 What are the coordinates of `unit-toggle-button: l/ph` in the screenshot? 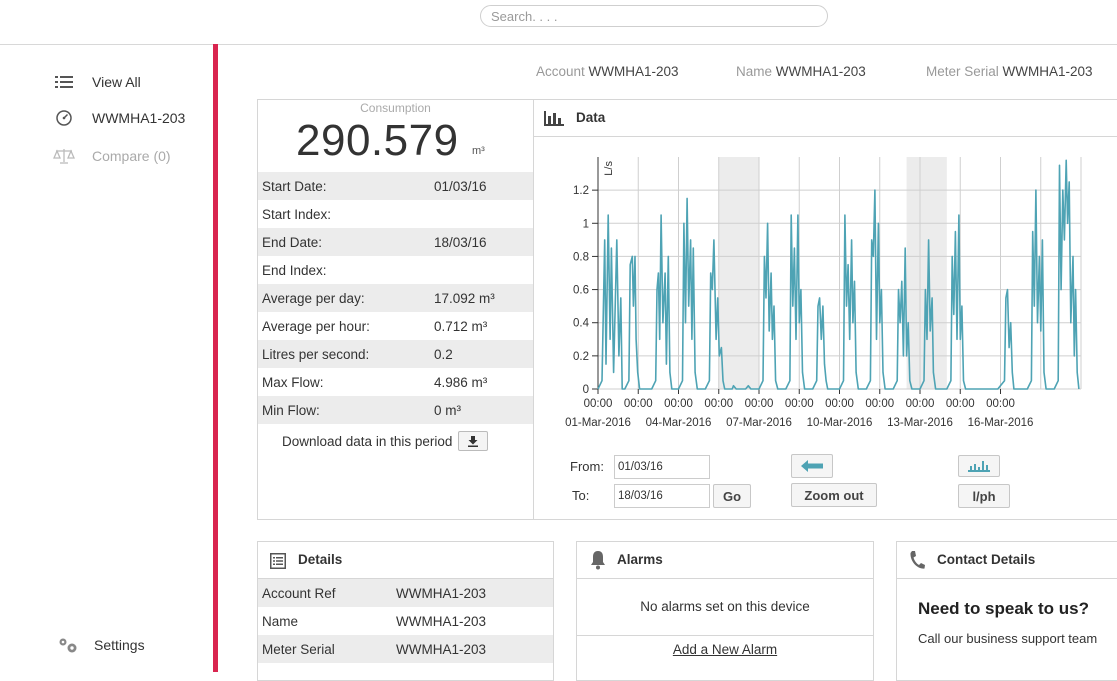 It's located at (984, 496).